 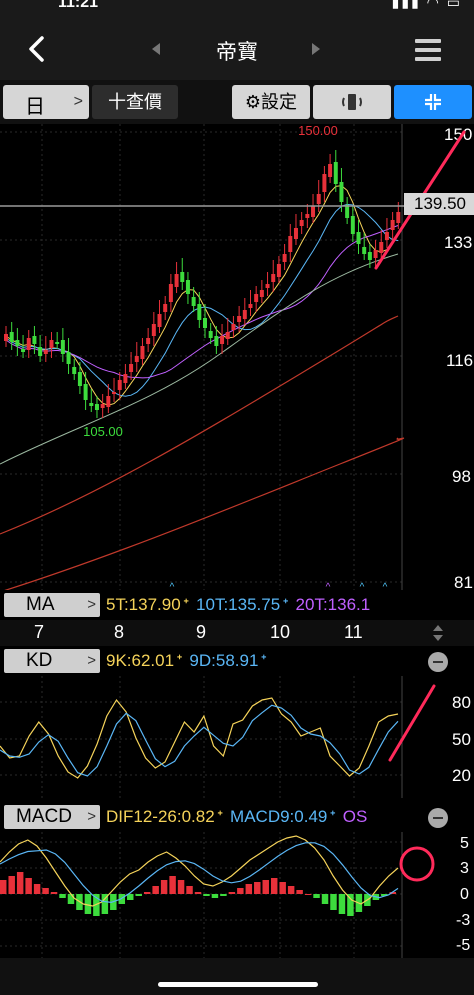 What do you see at coordinates (39, 632) in the screenshot?
I see `date-label: 7` at bounding box center [39, 632].